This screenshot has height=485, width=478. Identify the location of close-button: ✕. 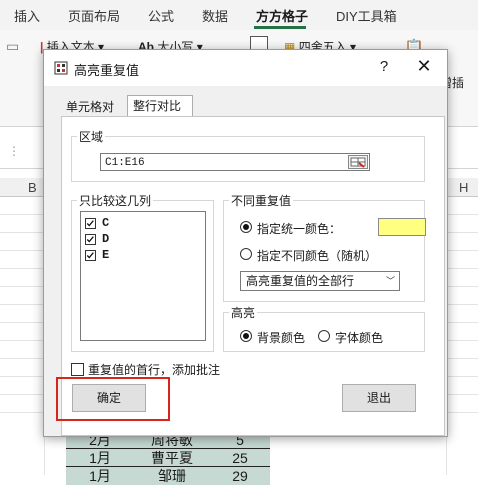
(424, 68).